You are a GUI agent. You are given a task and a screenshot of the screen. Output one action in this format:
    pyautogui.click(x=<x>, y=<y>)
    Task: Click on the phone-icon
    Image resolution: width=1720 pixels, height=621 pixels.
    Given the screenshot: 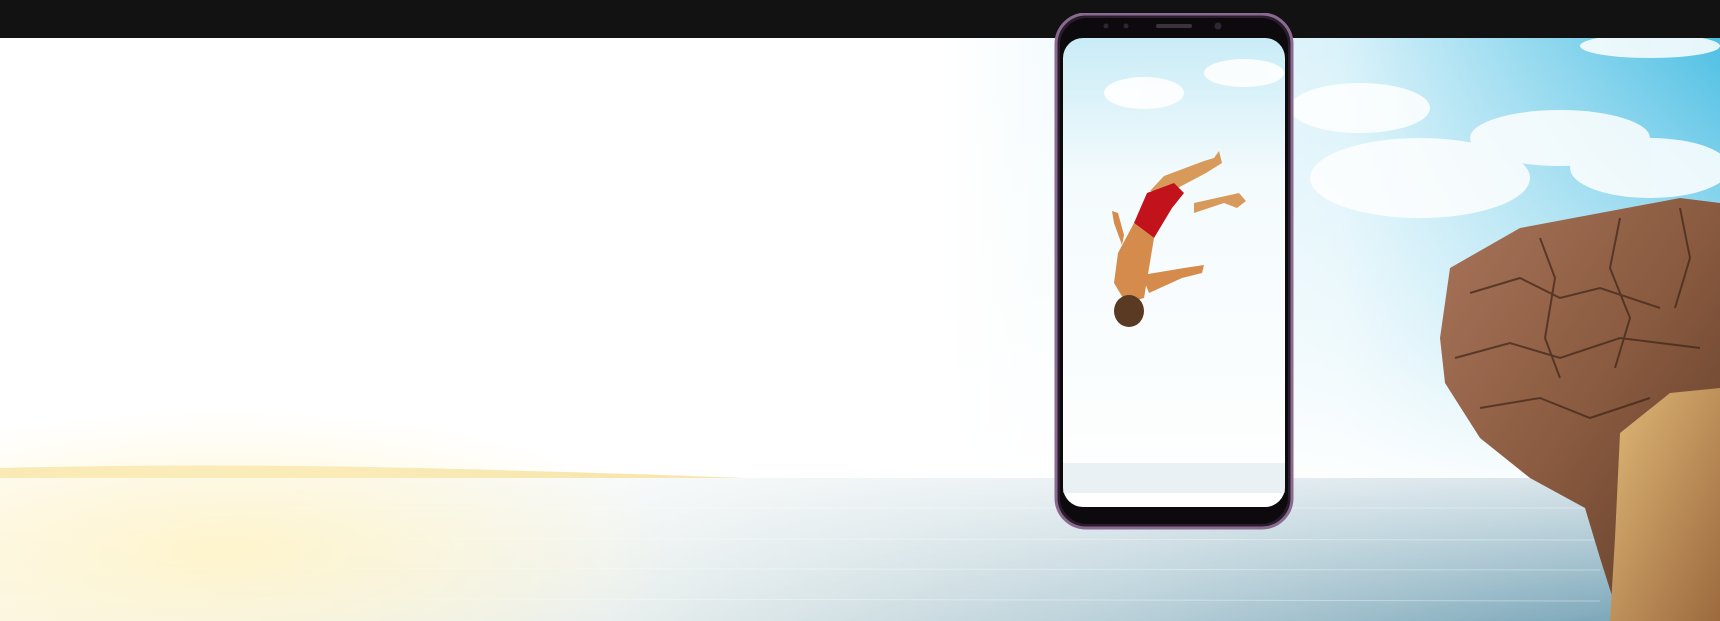 What is the action you would take?
    pyautogui.click(x=1174, y=271)
    